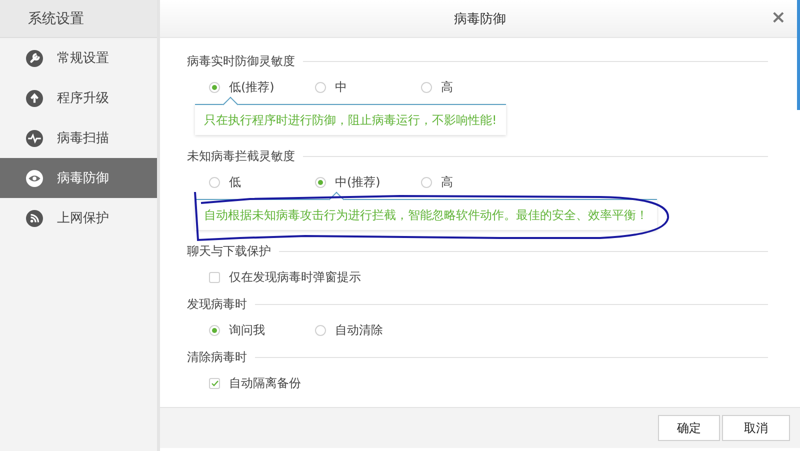  Describe the element at coordinates (689, 428) in the screenshot. I see `ok-button: 确定` at that location.